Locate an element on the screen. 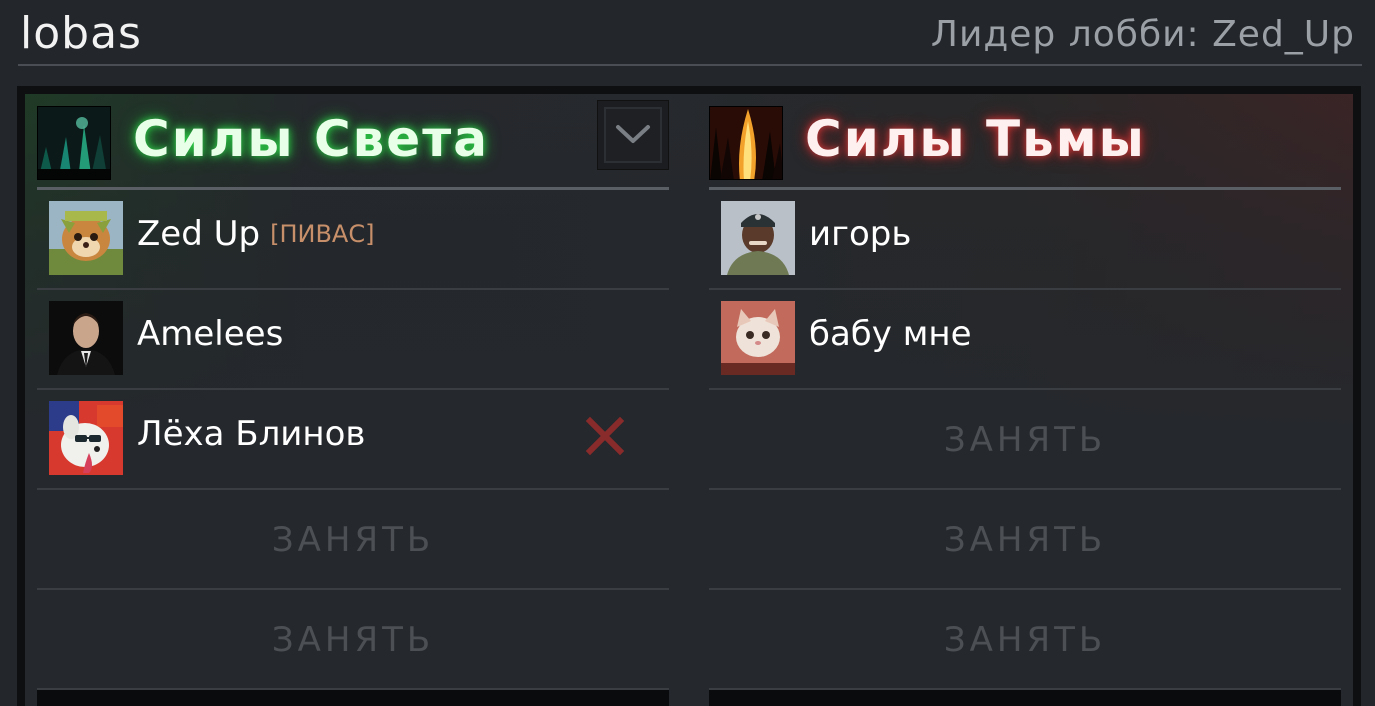 This screenshot has width=1375, height=706. chevron-down-icon is located at coordinates (633, 134).